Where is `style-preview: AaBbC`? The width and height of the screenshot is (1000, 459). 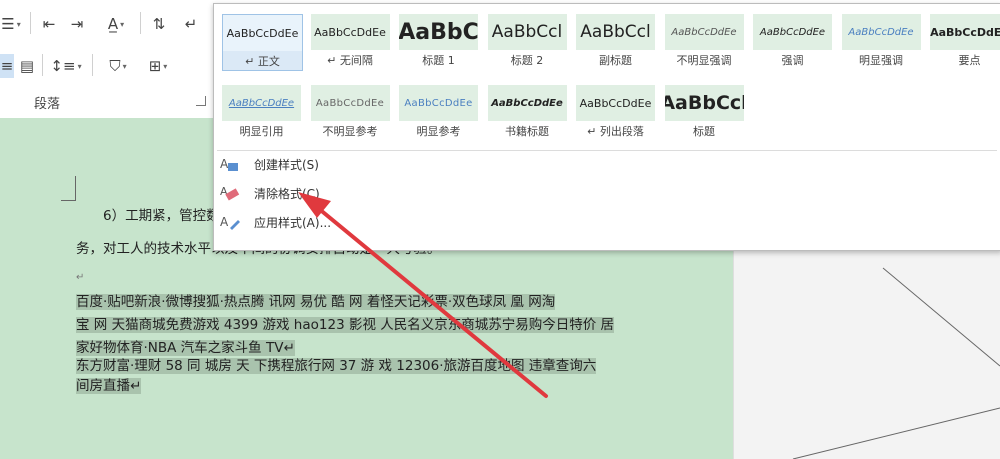
style-preview: AaBbC is located at coordinates (438, 32).